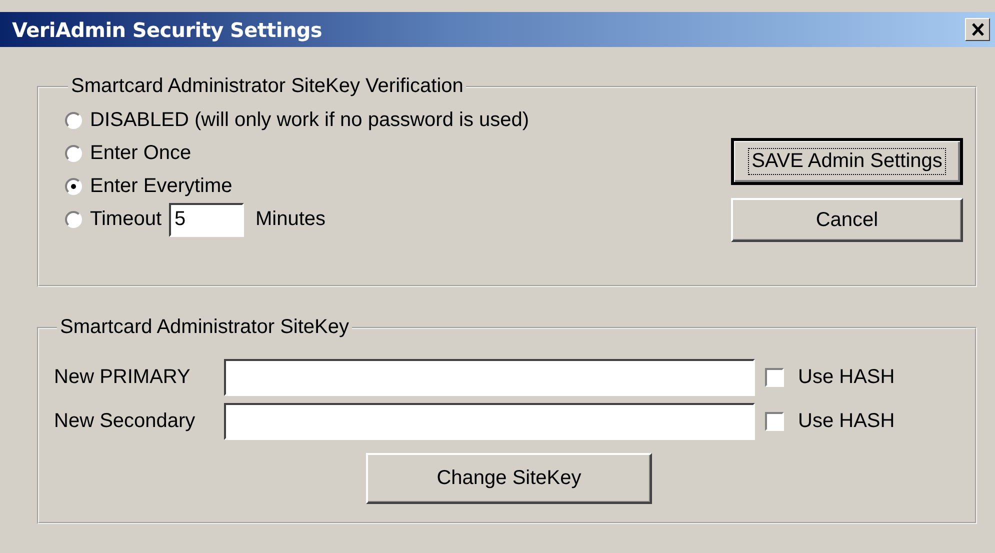  I want to click on group-title: Smartcard Administrator SiteKey Verification, so click(267, 86).